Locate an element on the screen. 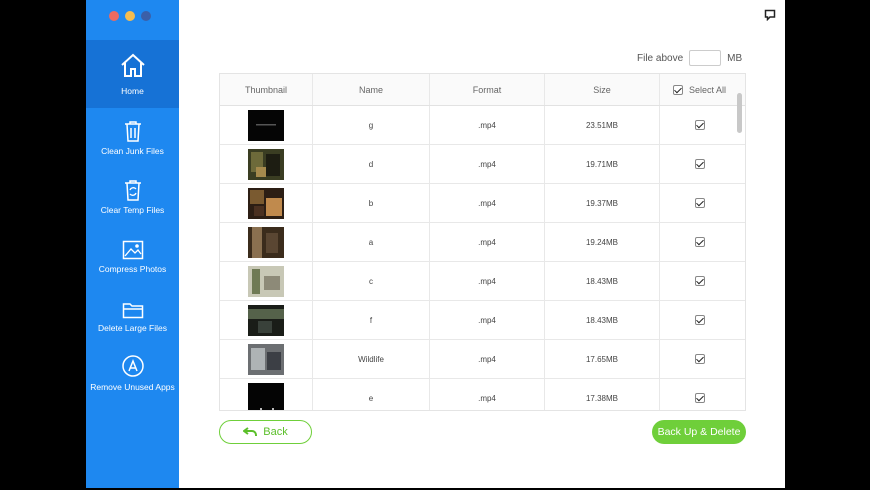 This screenshot has height=490, width=870. sidebar-item-label: Clean Junk Files is located at coordinates (132, 151).